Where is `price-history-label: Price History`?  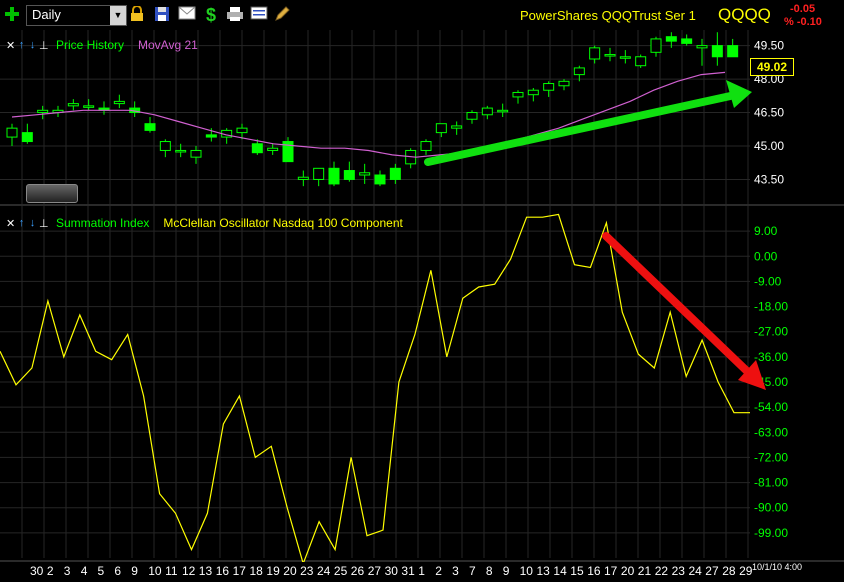
price-history-label: Price History is located at coordinates (90, 45).